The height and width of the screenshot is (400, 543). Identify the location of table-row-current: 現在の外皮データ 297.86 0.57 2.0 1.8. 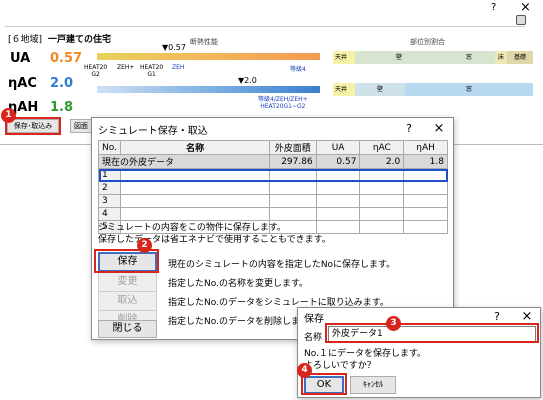
(273, 161).